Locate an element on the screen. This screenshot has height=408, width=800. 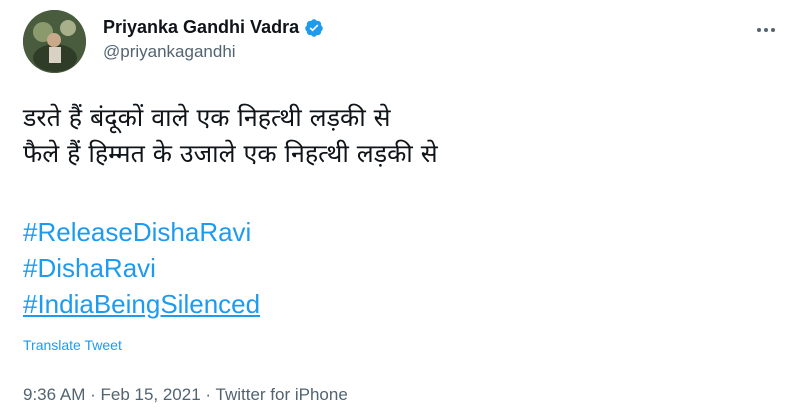
more-options-icon is located at coordinates (766, 30).